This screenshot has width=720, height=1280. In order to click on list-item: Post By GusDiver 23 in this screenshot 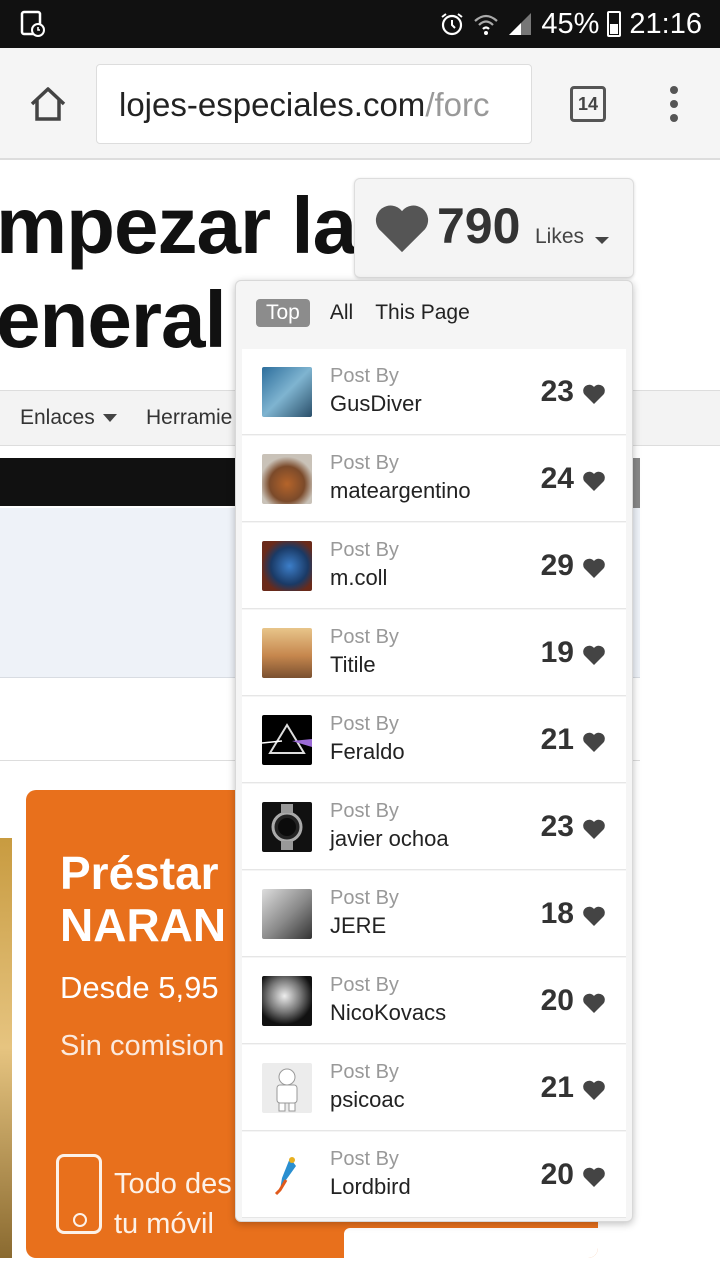, I will do `click(434, 392)`.